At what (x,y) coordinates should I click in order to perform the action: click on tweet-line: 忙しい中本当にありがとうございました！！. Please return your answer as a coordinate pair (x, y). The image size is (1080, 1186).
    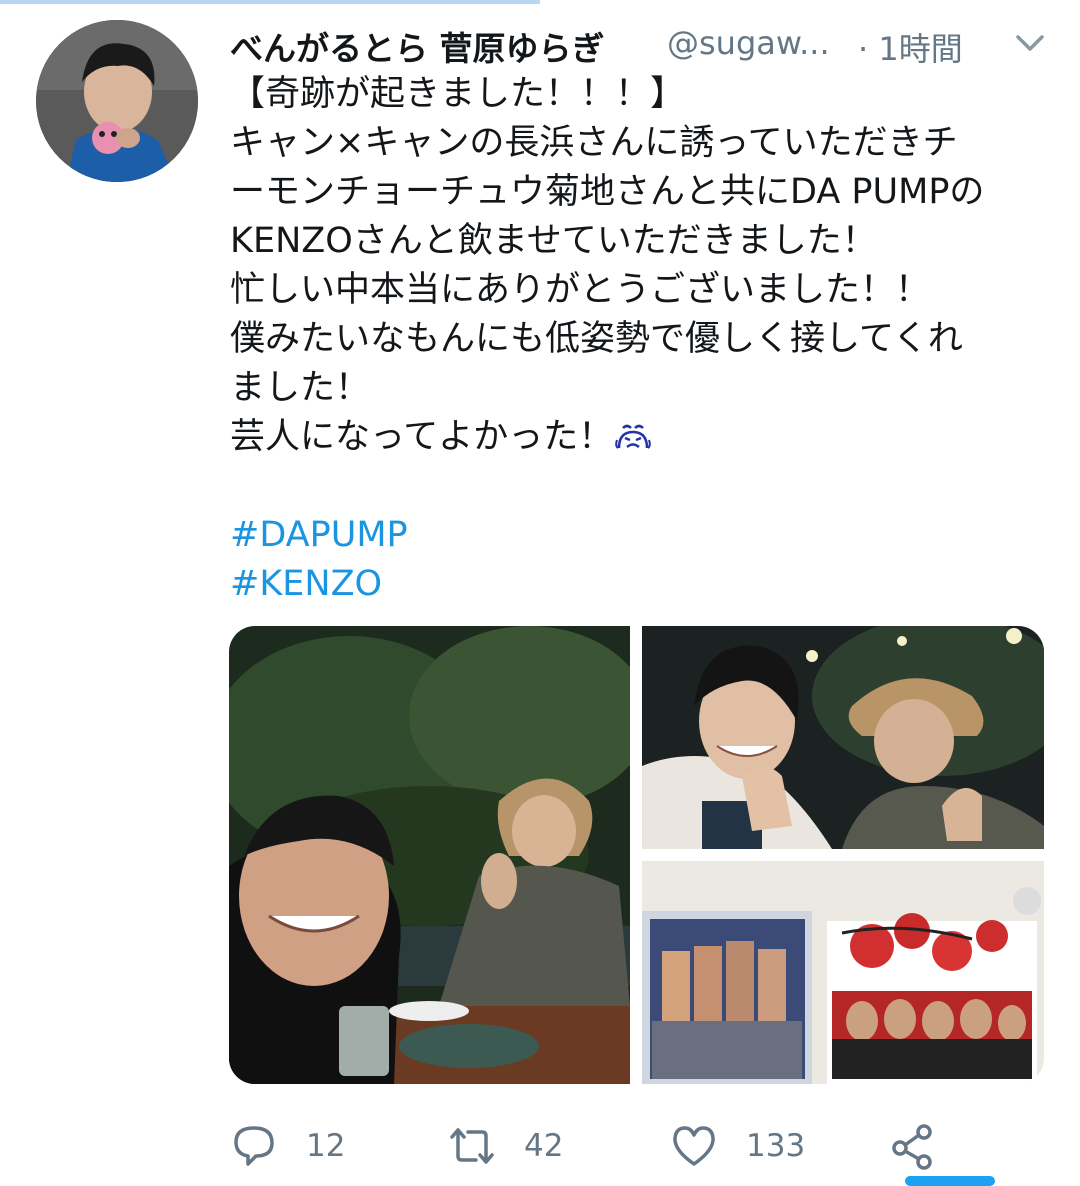
    Looking at the image, I should click on (580, 290).